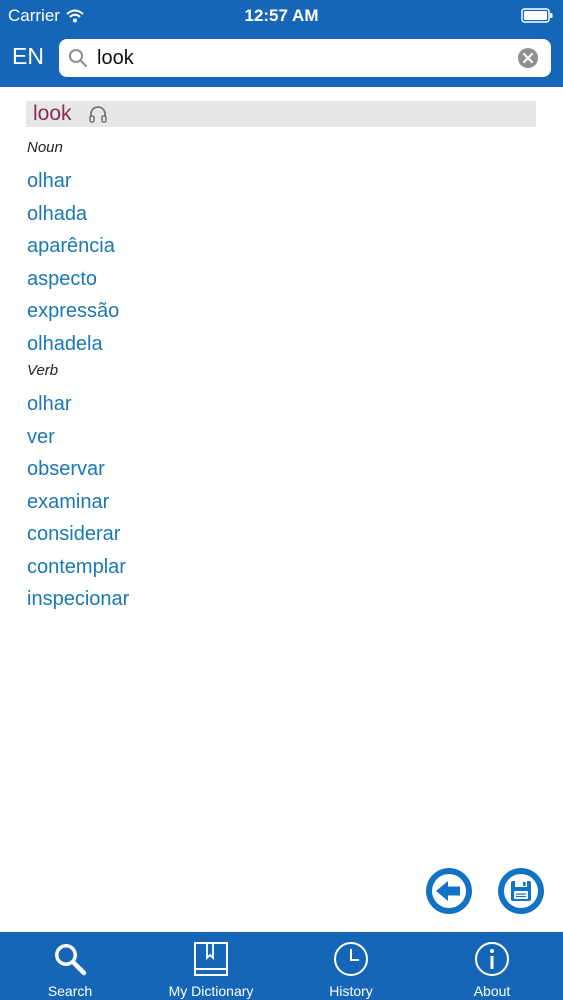 This screenshot has height=1000, width=563. What do you see at coordinates (71, 246) in the screenshot?
I see `translation-link: aparência` at bounding box center [71, 246].